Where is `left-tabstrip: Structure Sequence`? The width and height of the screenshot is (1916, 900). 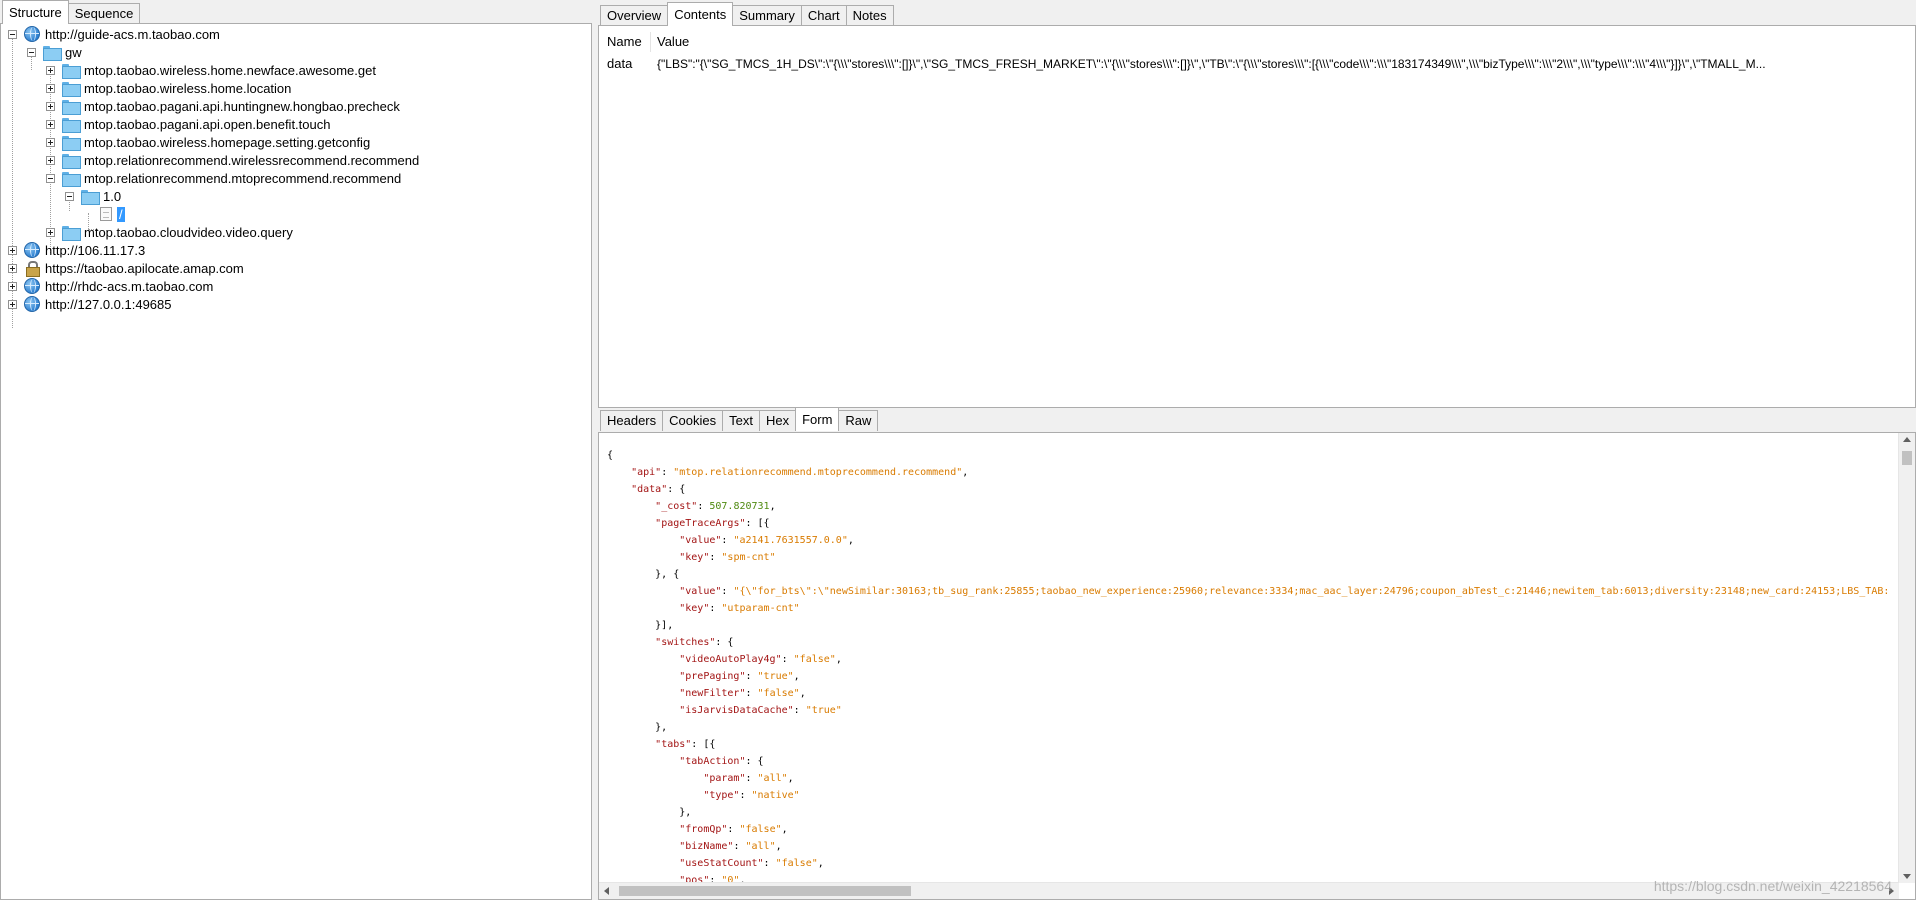 left-tabstrip: Structure Sequence is located at coordinates (70, 12).